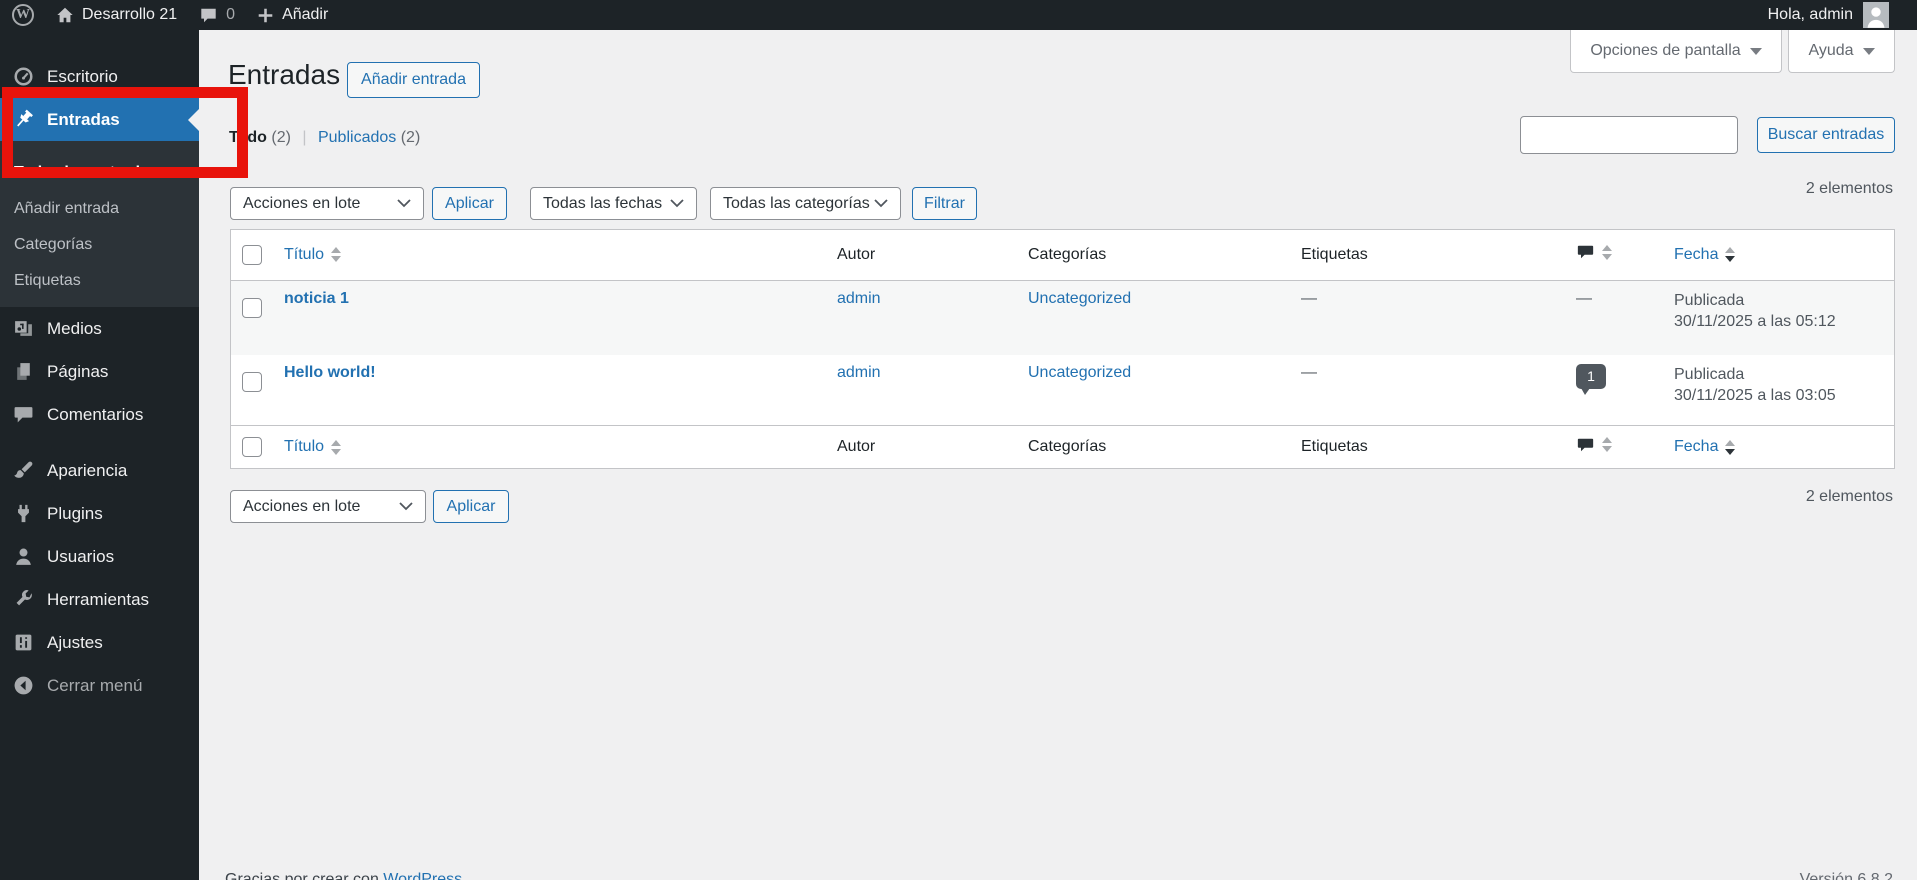  What do you see at coordinates (469, 203) in the screenshot?
I see `apply-button-top: Aplicar` at bounding box center [469, 203].